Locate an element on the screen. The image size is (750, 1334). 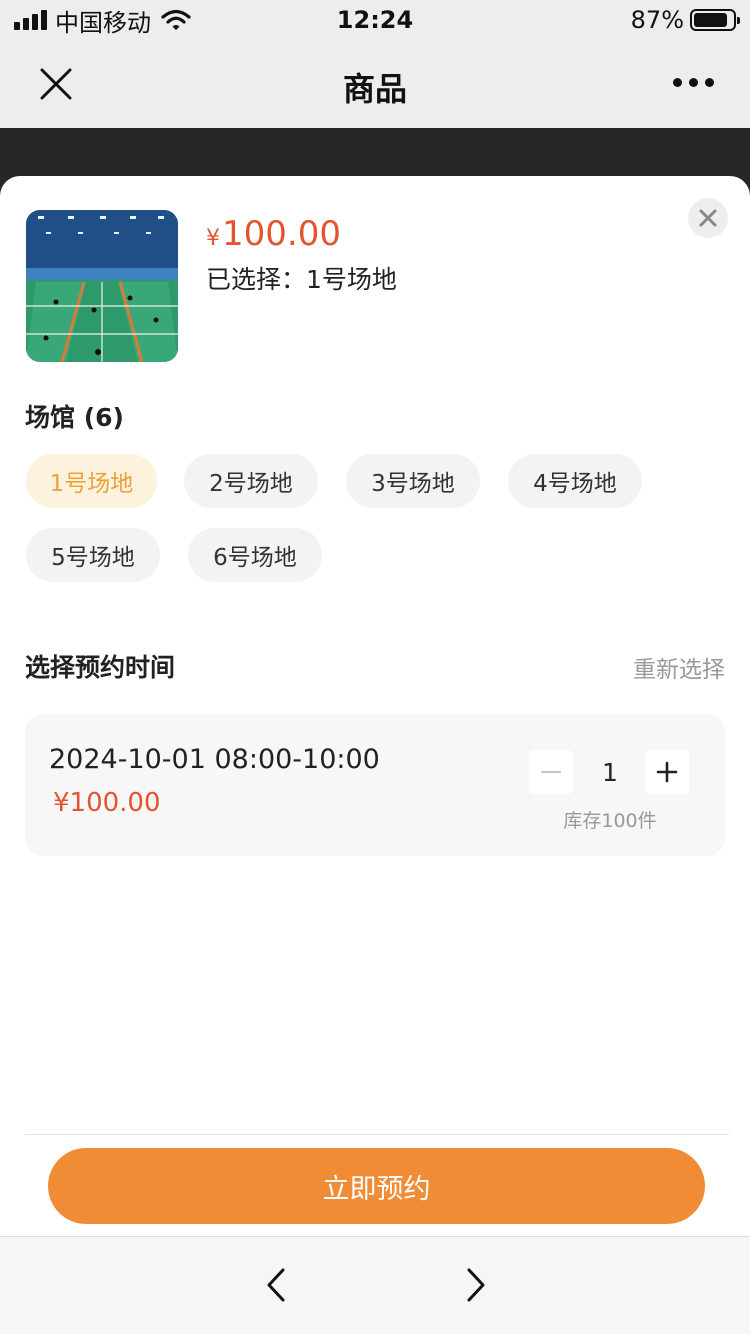
divider is located at coordinates (377, 1134).